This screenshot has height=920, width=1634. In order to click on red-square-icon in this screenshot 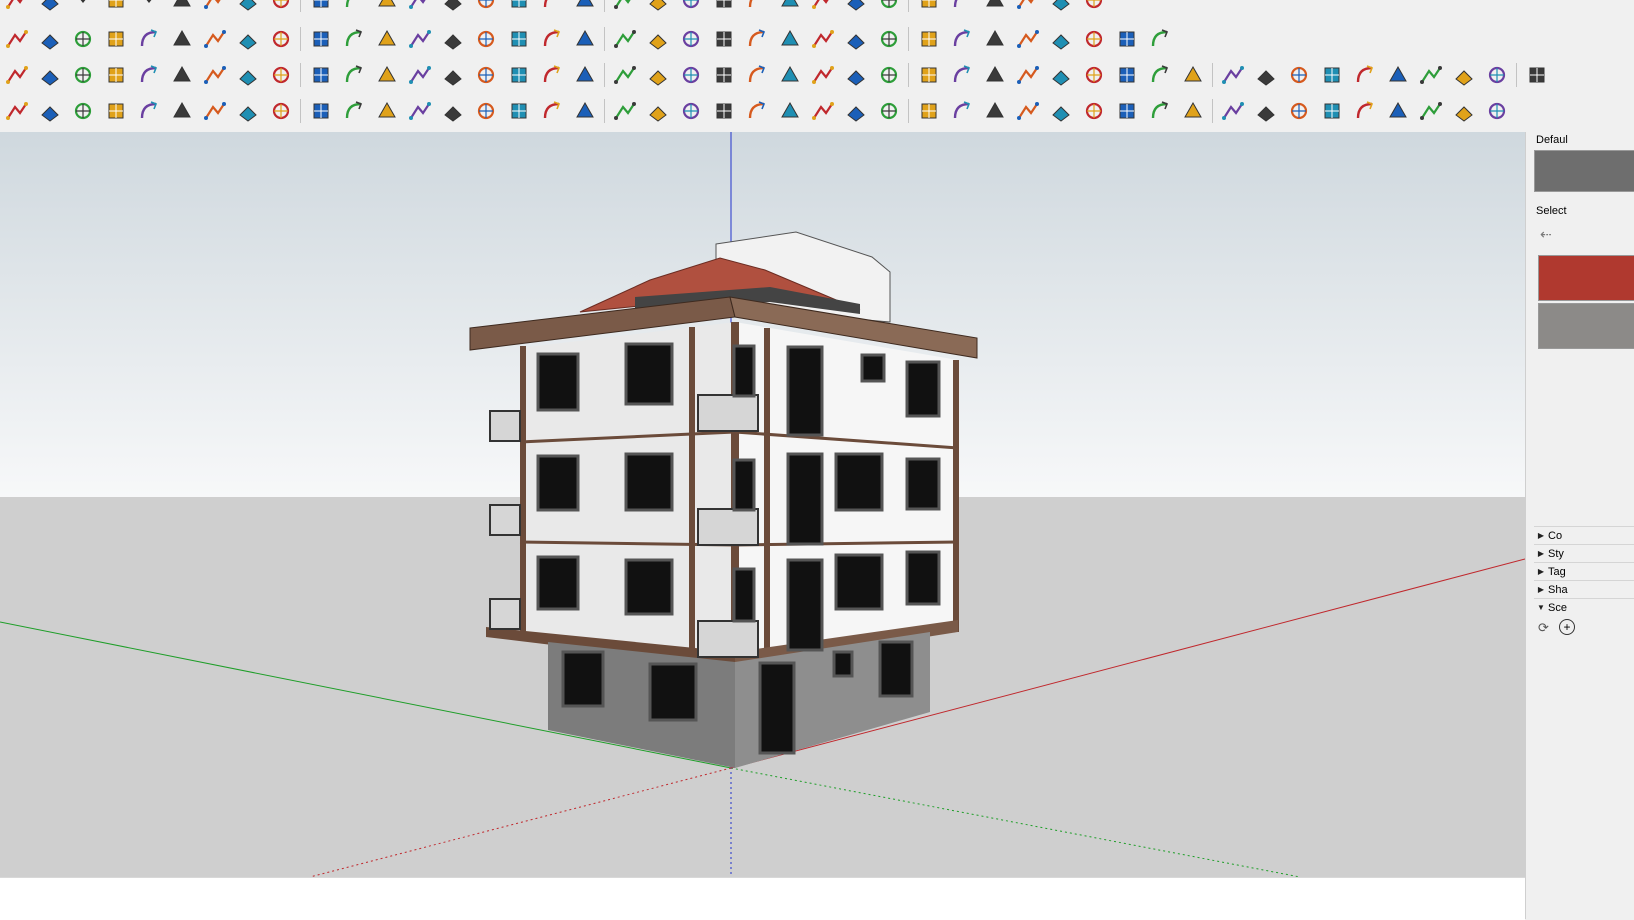, I will do `click(214, 75)`.